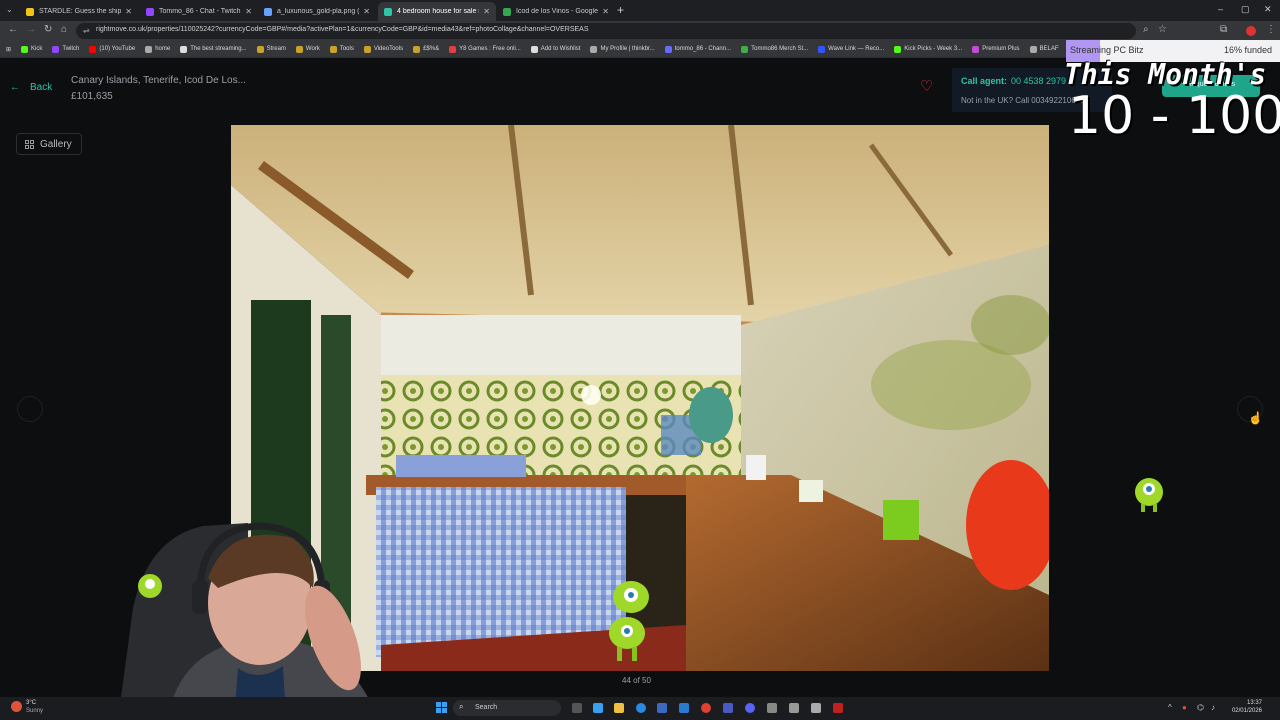 The height and width of the screenshot is (720, 1280). Describe the element at coordinates (1213, 707) in the screenshot. I see `volume-icon: ♪` at that location.